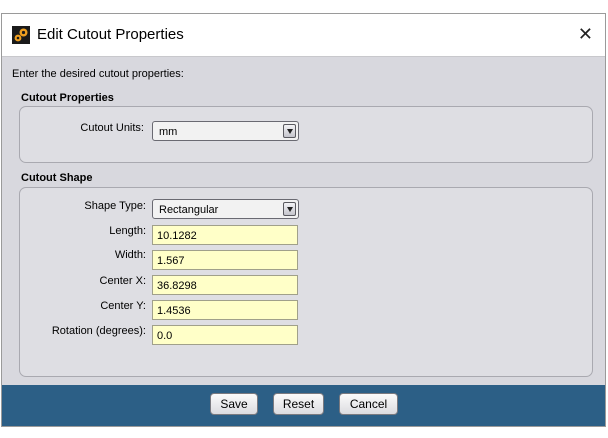 The image size is (608, 438). I want to click on cutout-properties-group: Cutout Units: mm, so click(306, 134).